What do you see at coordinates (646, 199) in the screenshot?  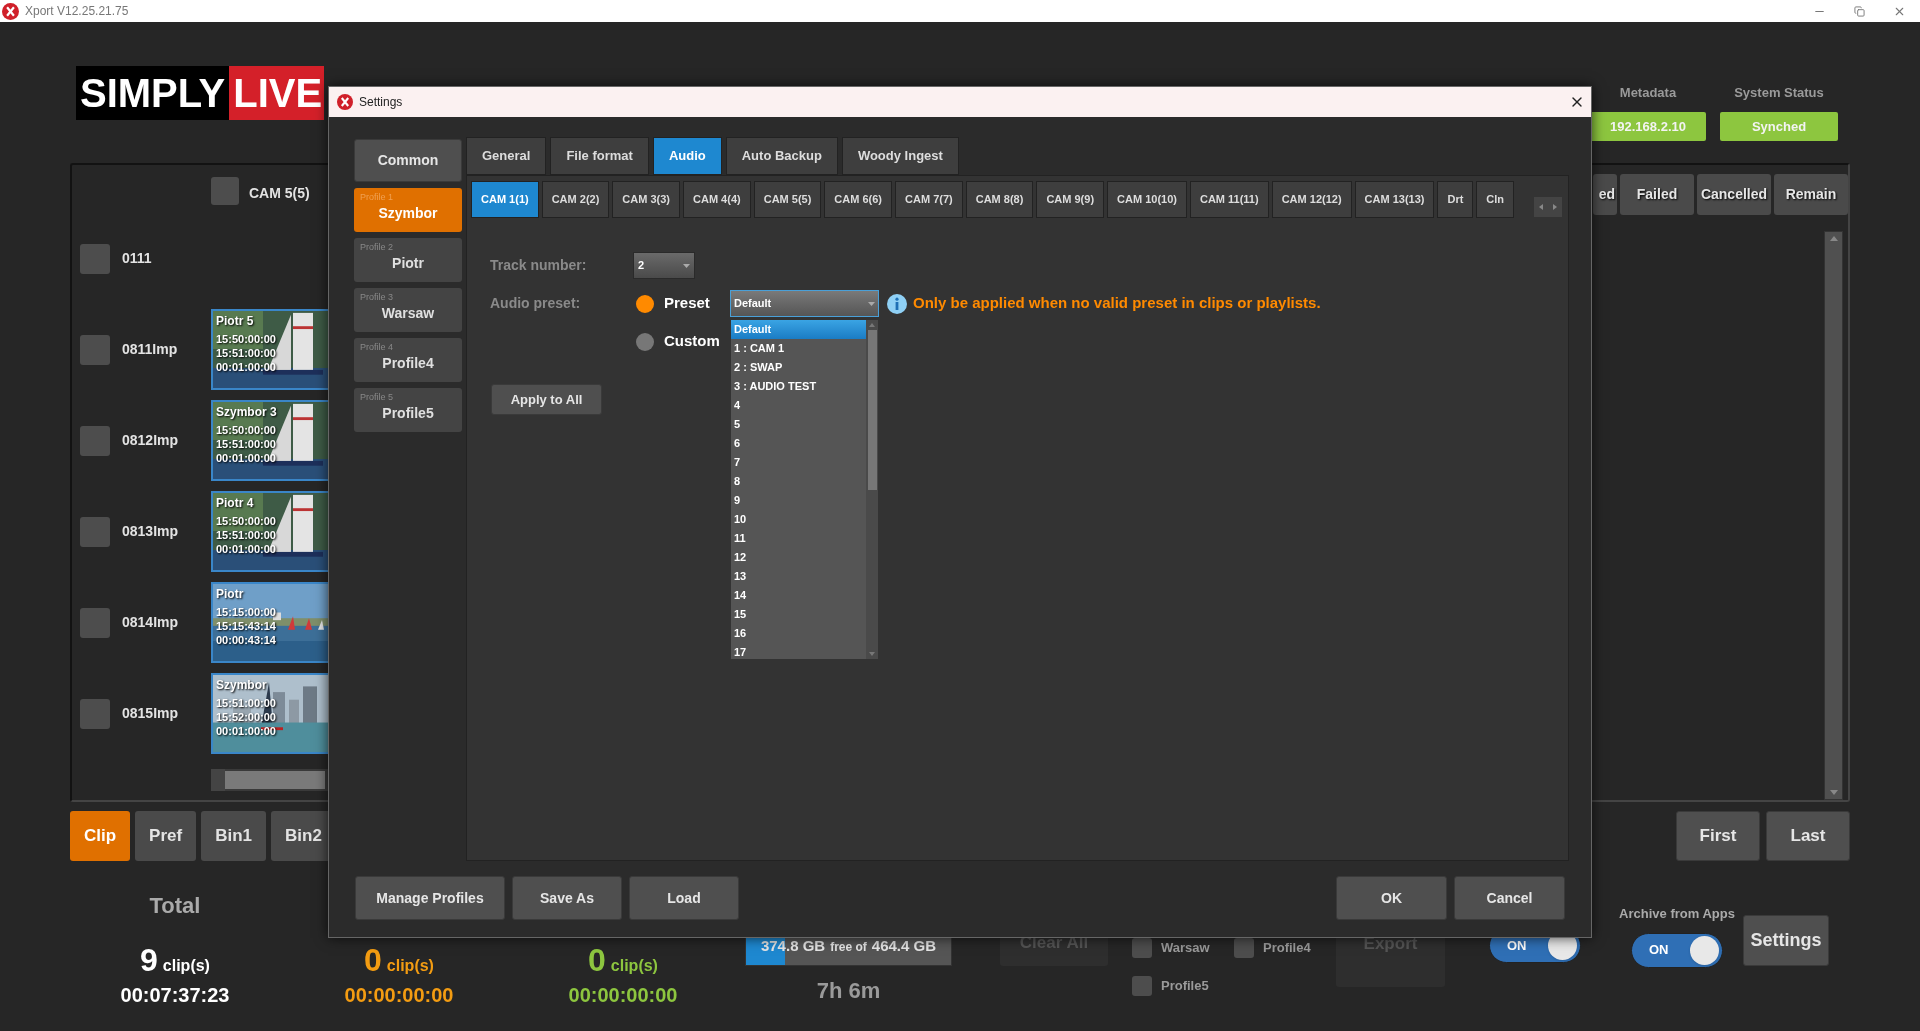 I see `camera-tab: CAM 3(3)` at bounding box center [646, 199].